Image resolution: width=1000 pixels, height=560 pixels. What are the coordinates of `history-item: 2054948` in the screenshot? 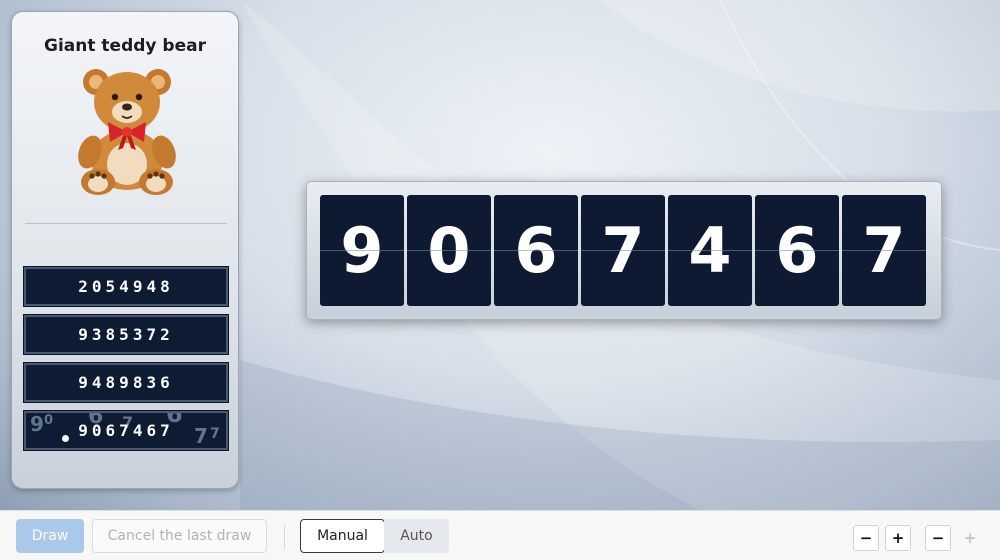 It's located at (126, 286).